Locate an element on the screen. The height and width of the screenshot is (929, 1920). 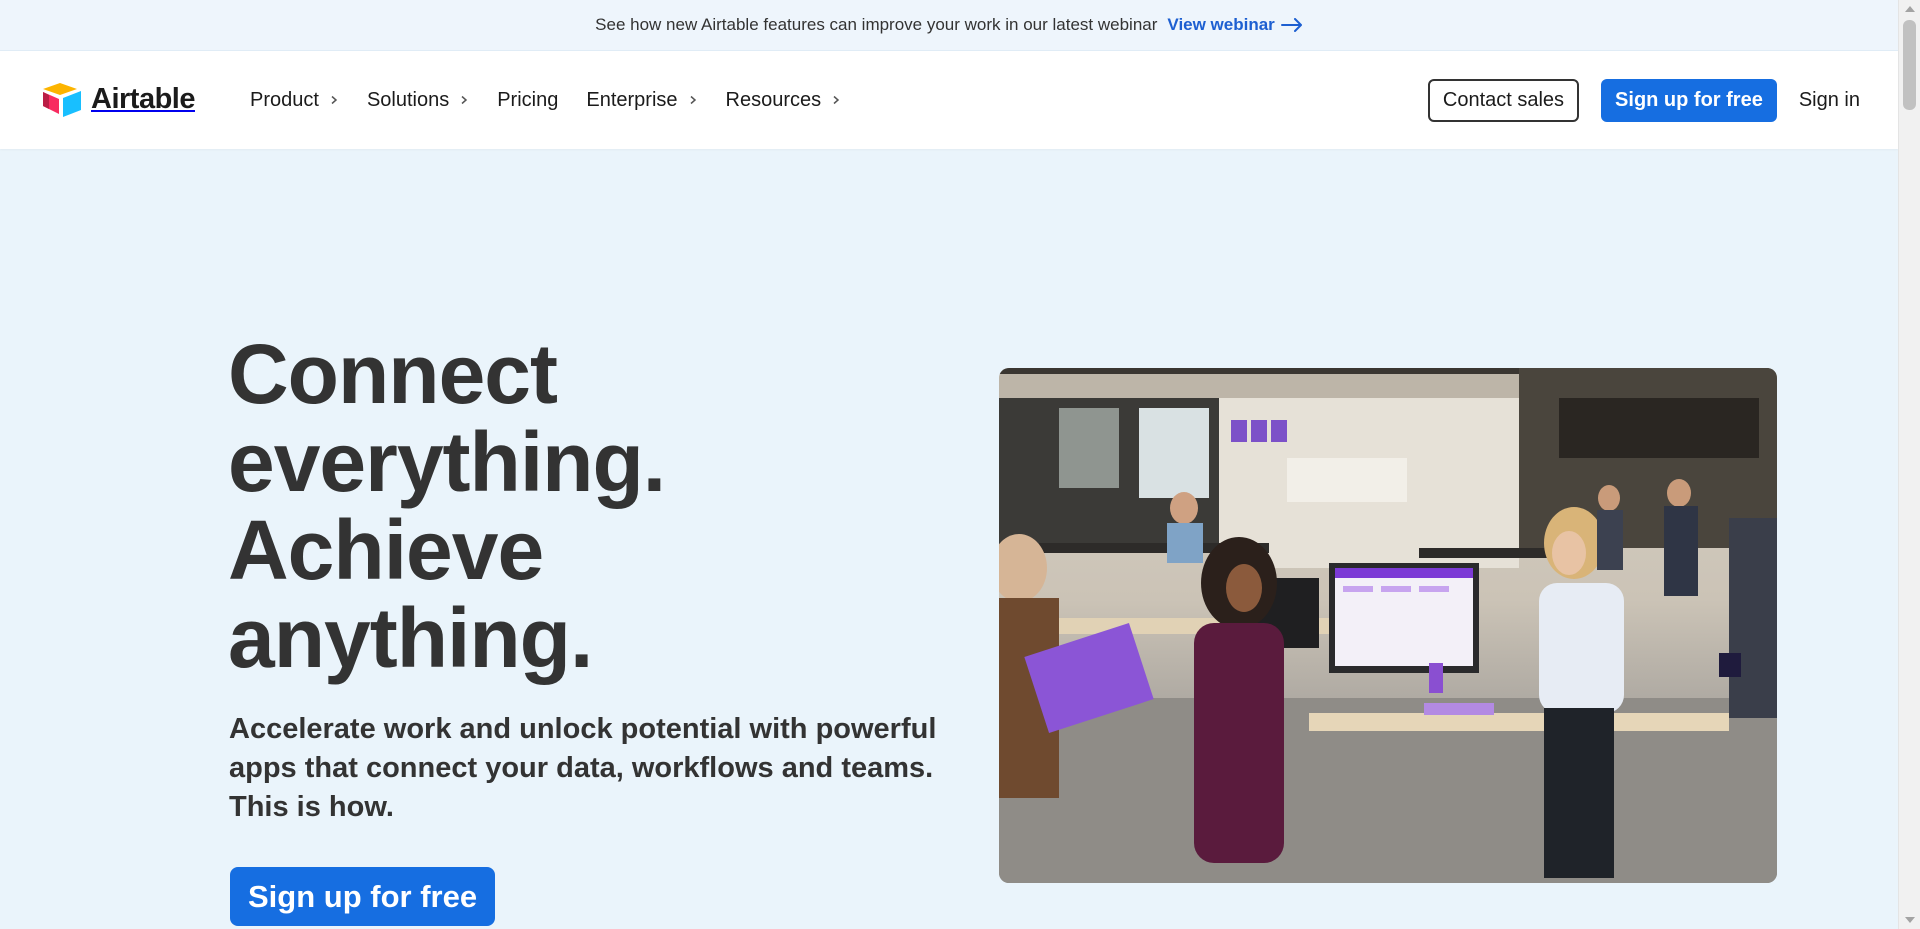
nav-item-product: Product is located at coordinates (294, 100).